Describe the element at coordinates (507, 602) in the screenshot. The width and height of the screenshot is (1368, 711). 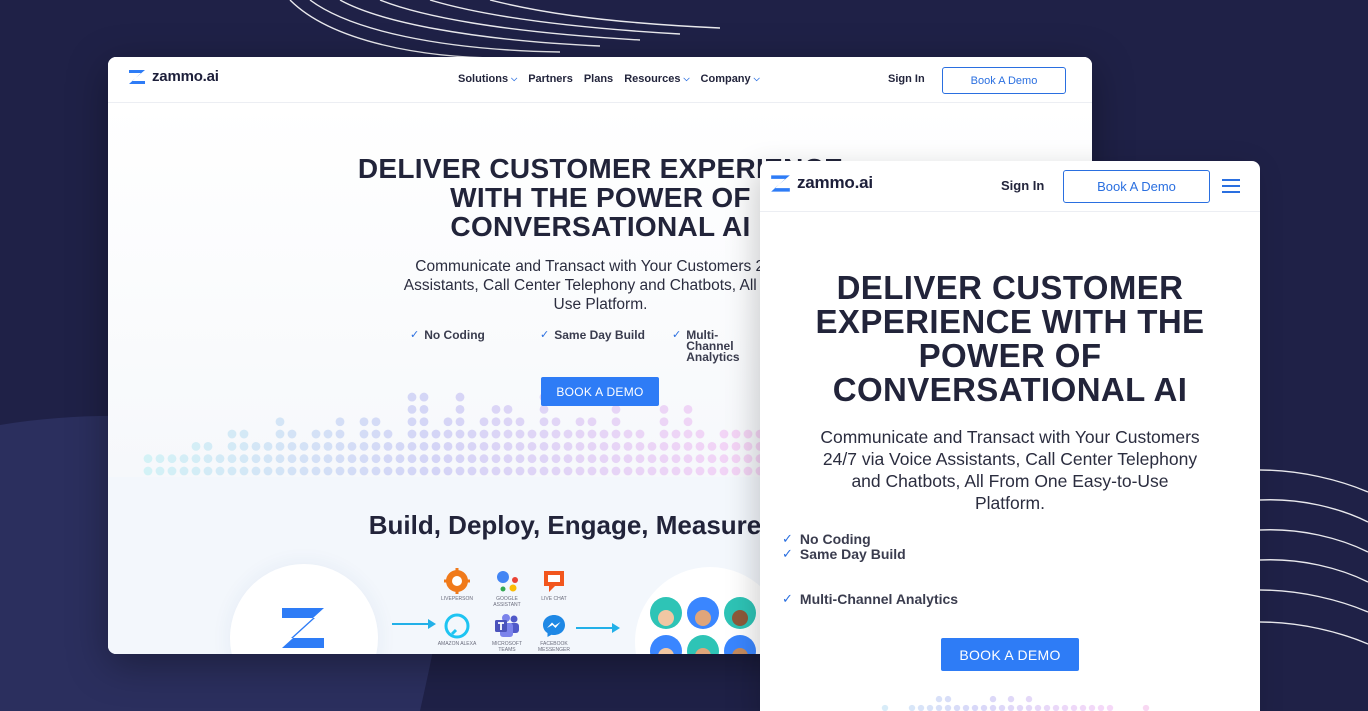
I see `integration-label: GOOGLE ASSISTANT` at that location.